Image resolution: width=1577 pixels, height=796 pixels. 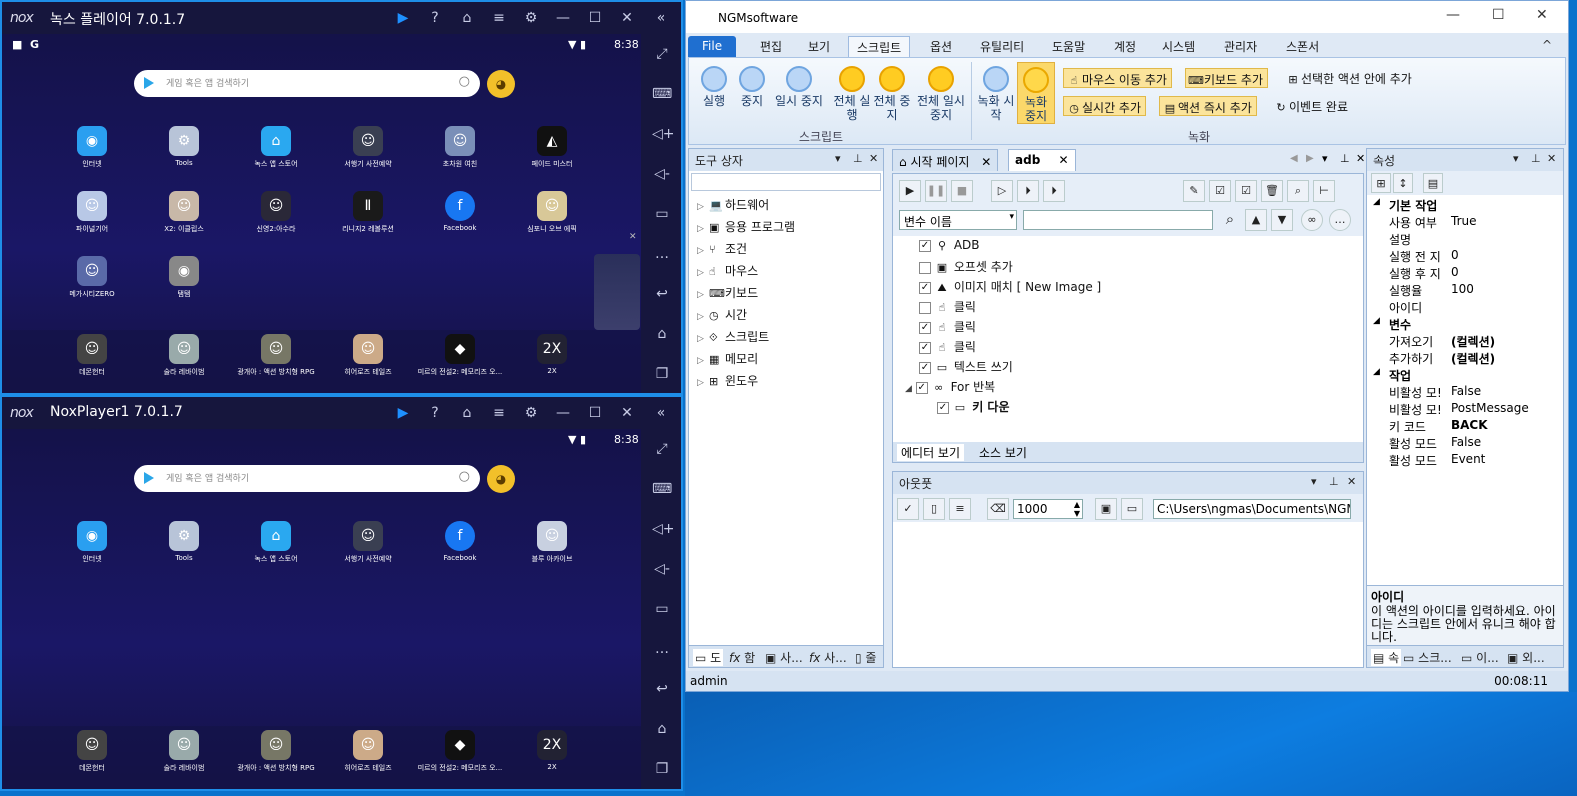 I want to click on record-stop-button: 녹화 중지, so click(x=1036, y=93).